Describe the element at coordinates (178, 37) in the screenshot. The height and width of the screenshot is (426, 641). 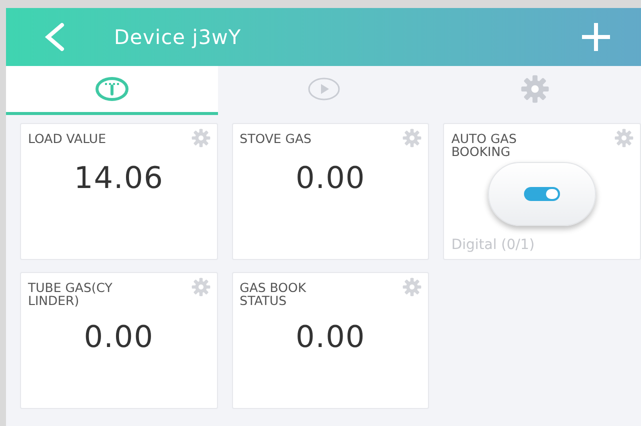
I see `device-title: Device j3wY` at that location.